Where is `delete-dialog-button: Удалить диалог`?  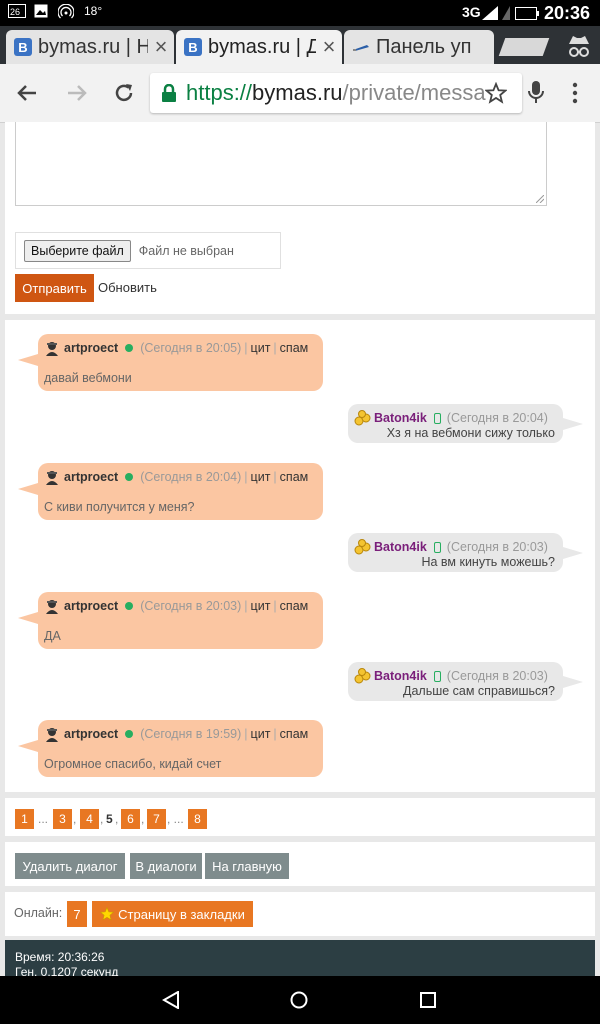 delete-dialog-button: Удалить диалог is located at coordinates (70, 866).